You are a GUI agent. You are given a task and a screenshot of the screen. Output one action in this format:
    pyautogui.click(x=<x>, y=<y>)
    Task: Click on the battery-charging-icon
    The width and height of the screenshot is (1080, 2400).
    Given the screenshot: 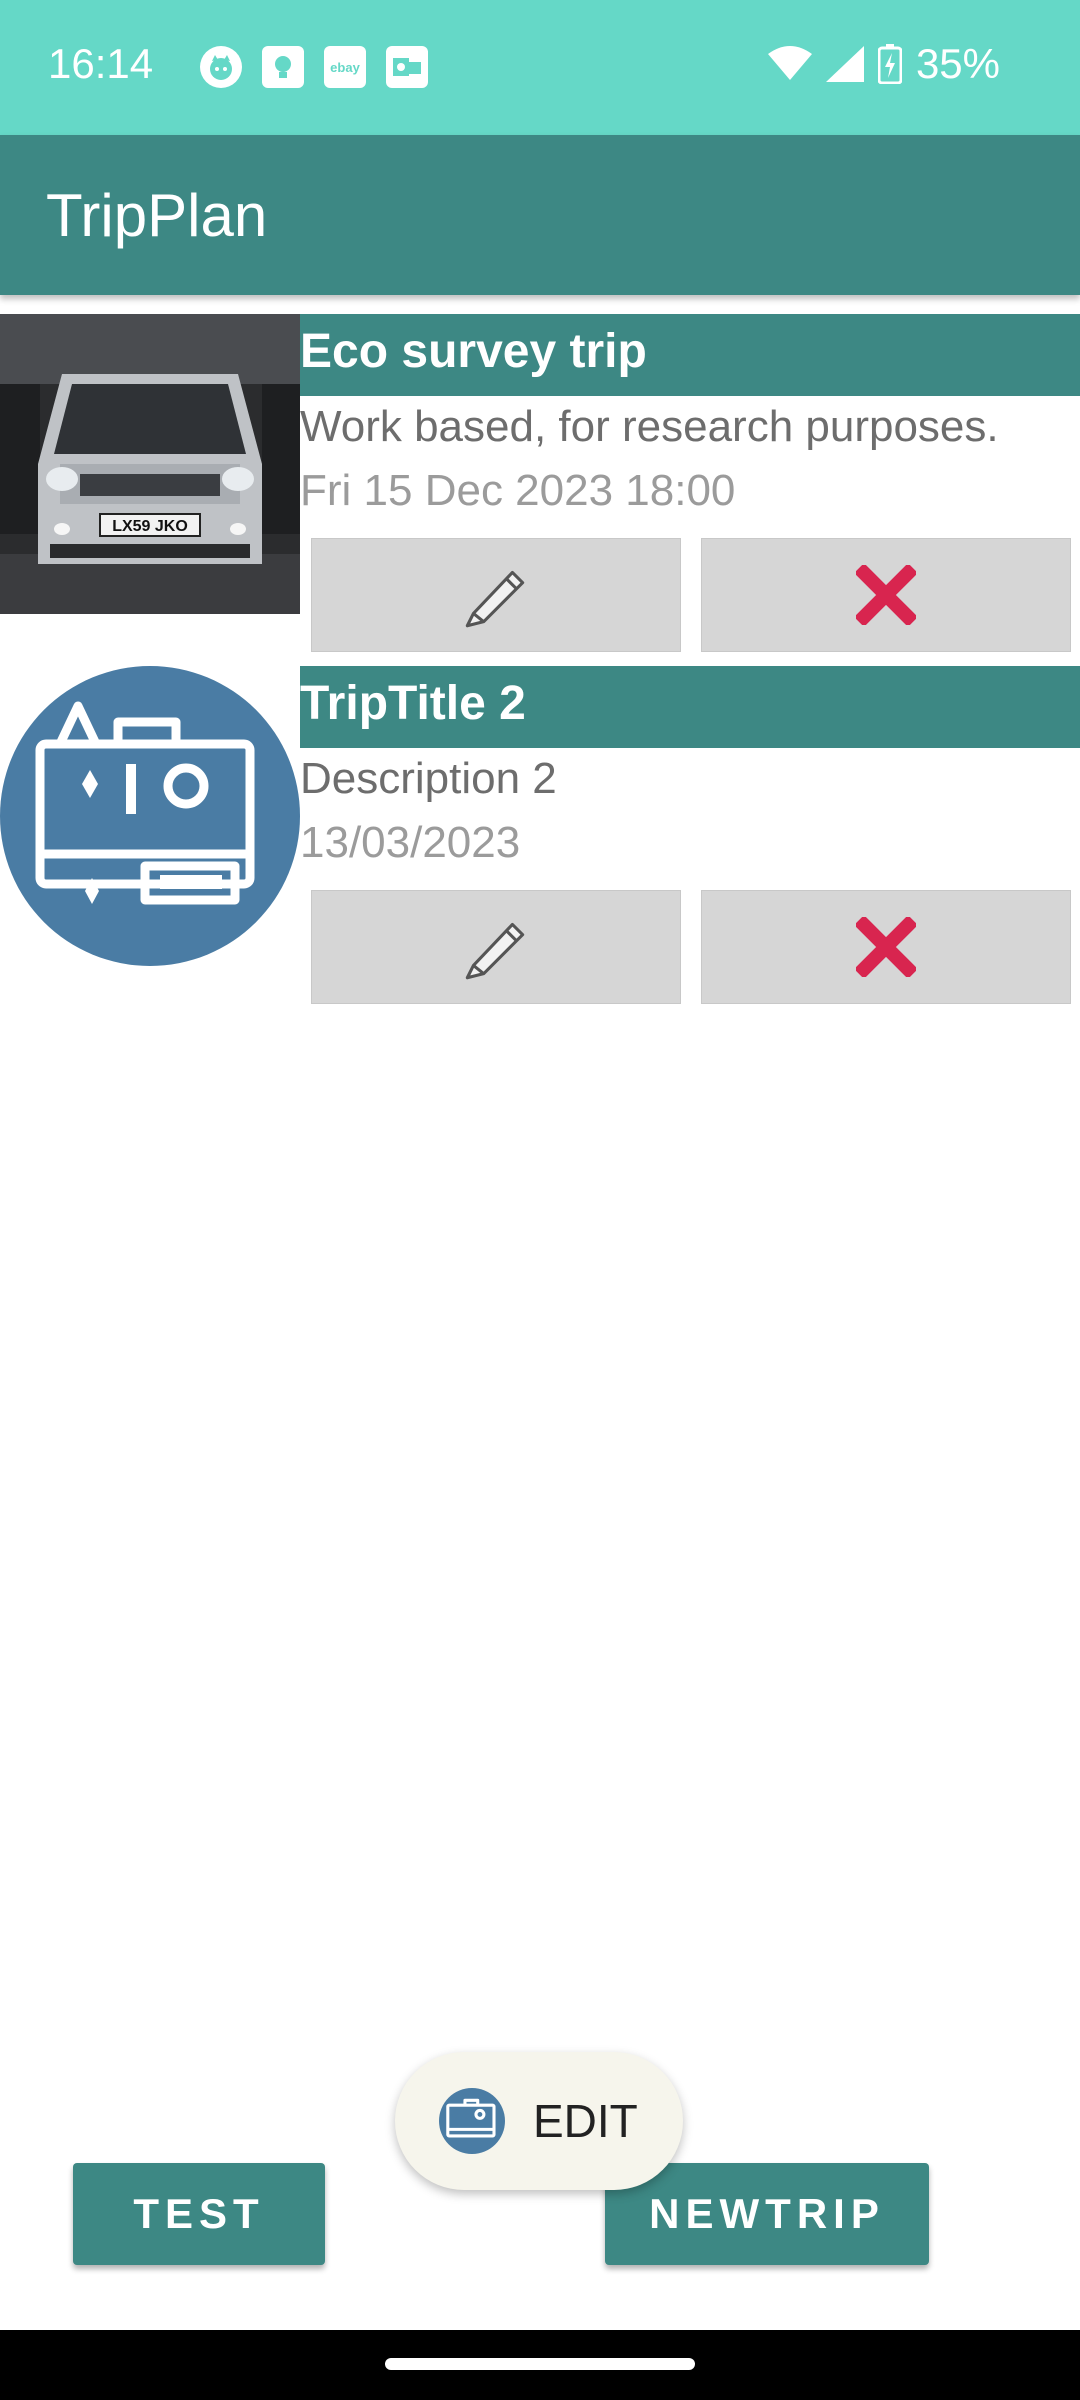 What is the action you would take?
    pyautogui.click(x=889, y=64)
    